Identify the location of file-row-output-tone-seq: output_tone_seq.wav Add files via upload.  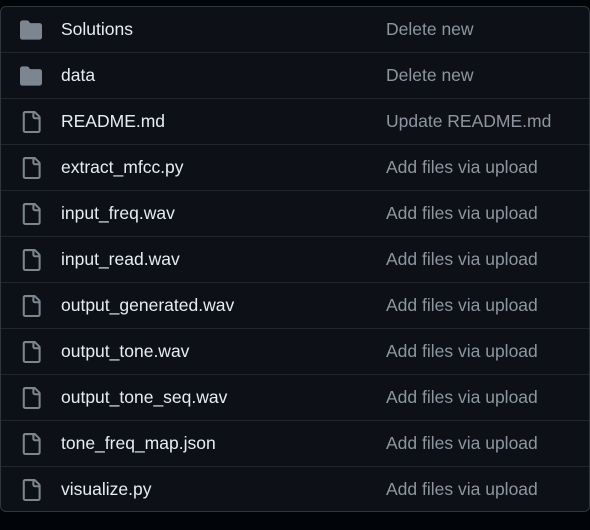
(295, 398).